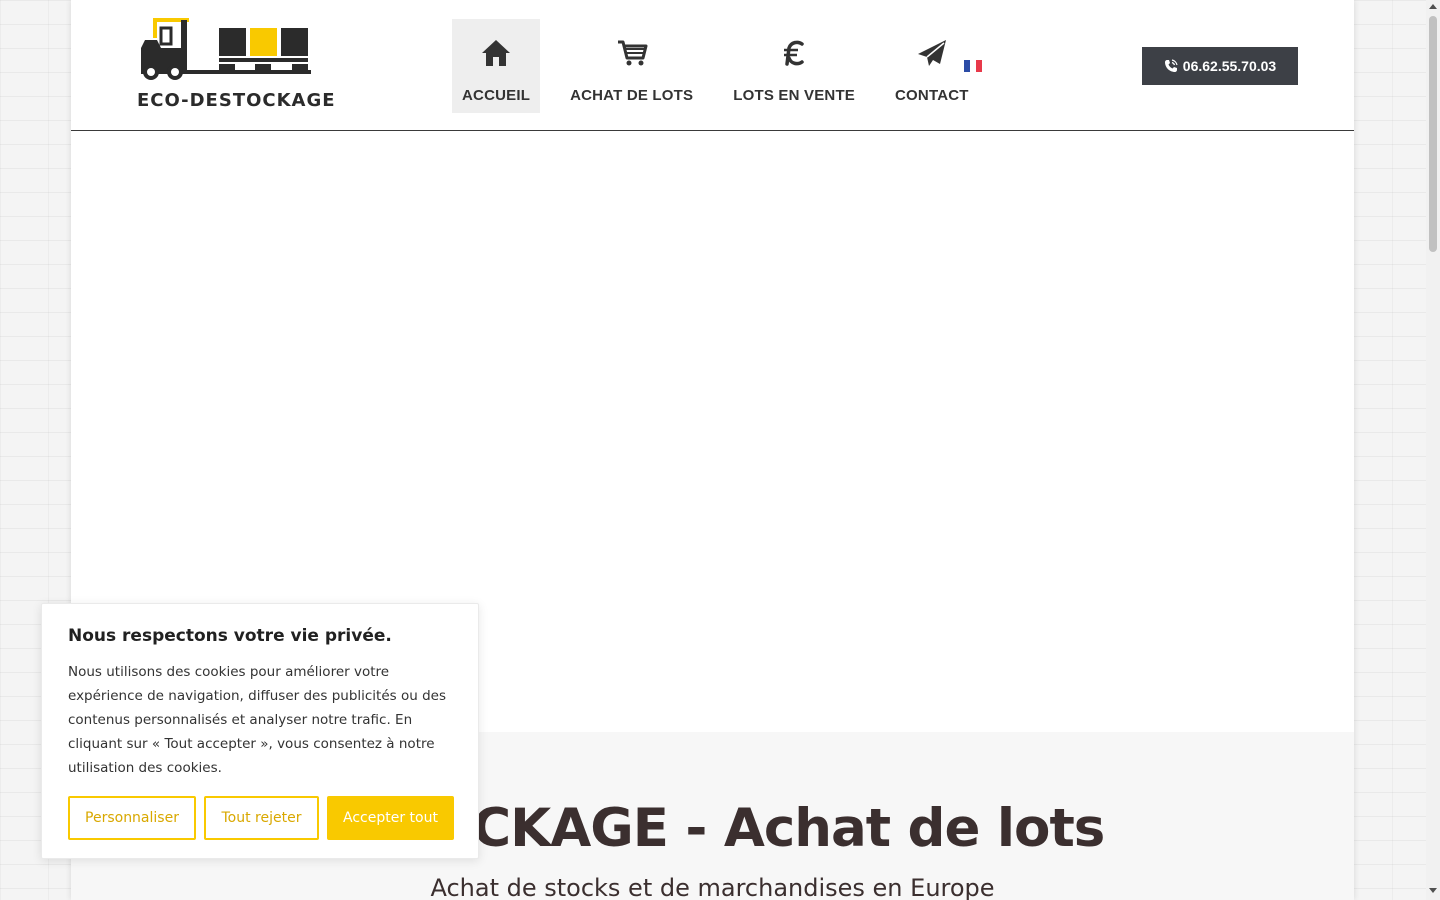 The width and height of the screenshot is (1440, 900). Describe the element at coordinates (1229, 66) in the screenshot. I see `phone-number: 06.62.55.70.03` at that location.